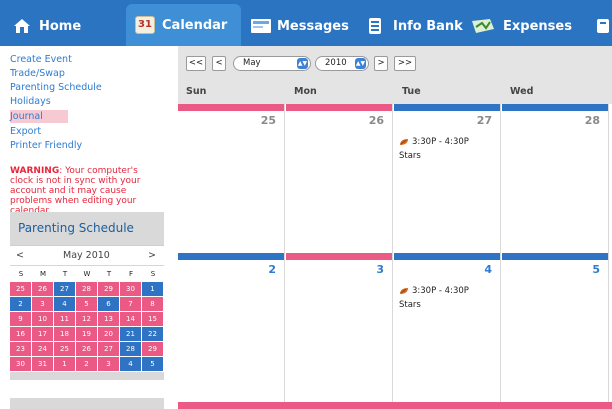  I want to click on home-icon, so click(22, 26).